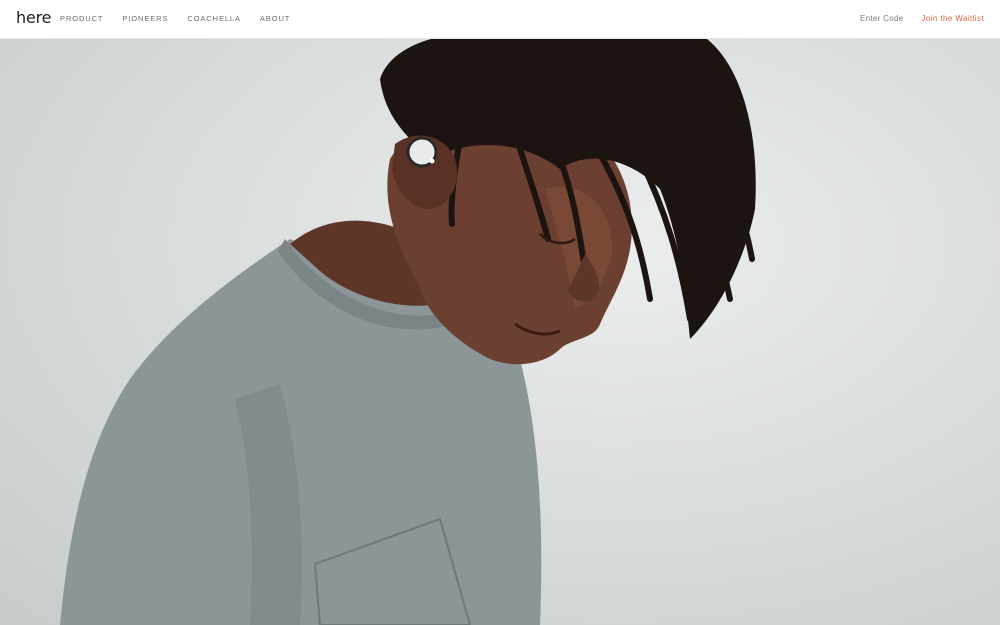  I want to click on nav-item-coachella: COACHELLA, so click(214, 19).